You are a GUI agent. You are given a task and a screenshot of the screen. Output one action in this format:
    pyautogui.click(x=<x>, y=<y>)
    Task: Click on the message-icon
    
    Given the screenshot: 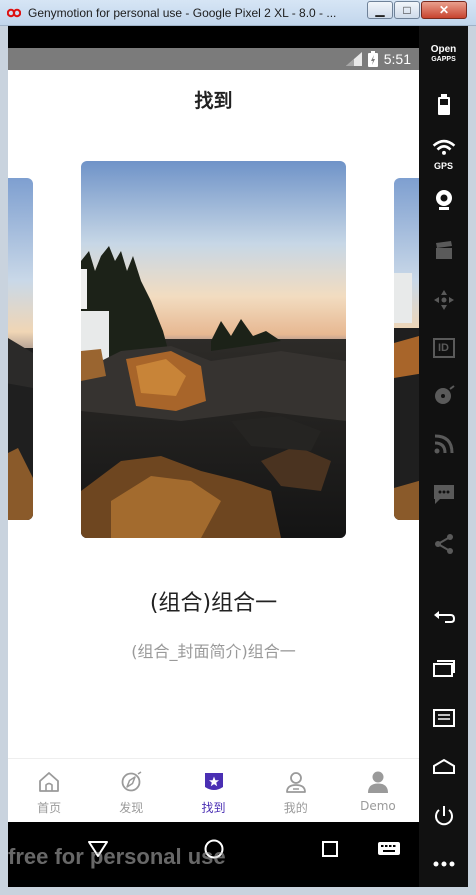 What is the action you would take?
    pyautogui.click(x=443, y=494)
    